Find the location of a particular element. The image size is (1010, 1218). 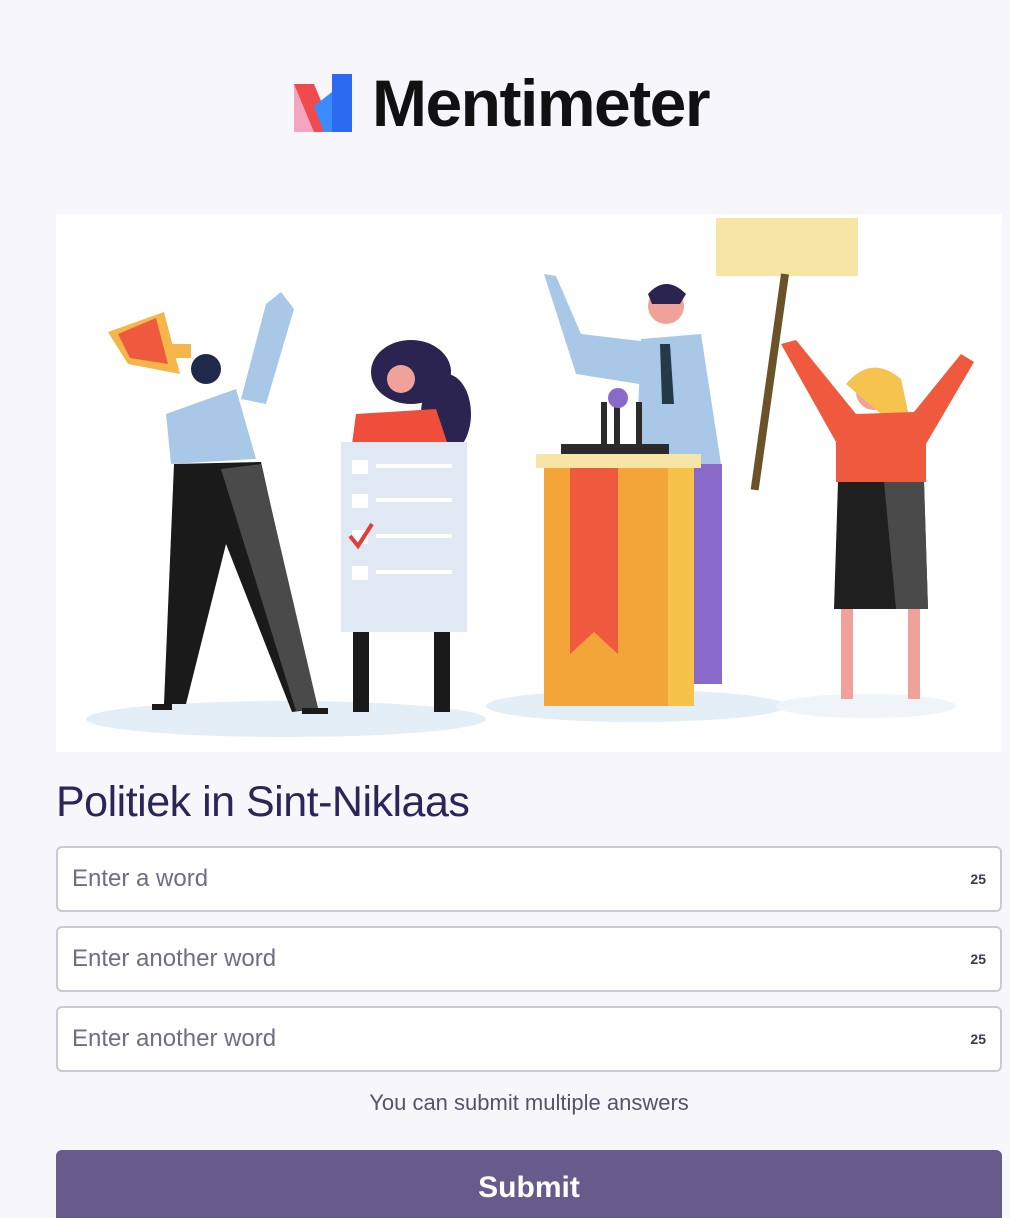

mentimeter-logo-icon is located at coordinates (323, 103).